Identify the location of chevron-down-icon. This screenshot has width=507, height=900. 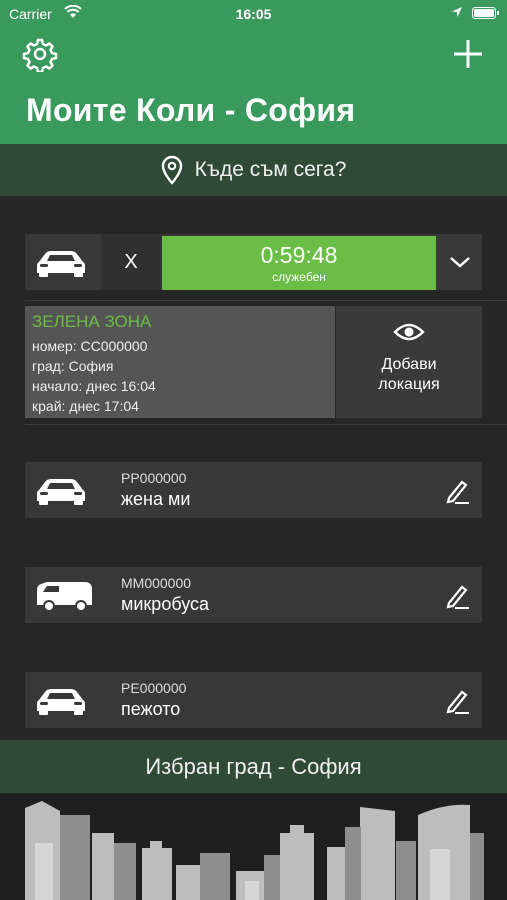
(459, 262).